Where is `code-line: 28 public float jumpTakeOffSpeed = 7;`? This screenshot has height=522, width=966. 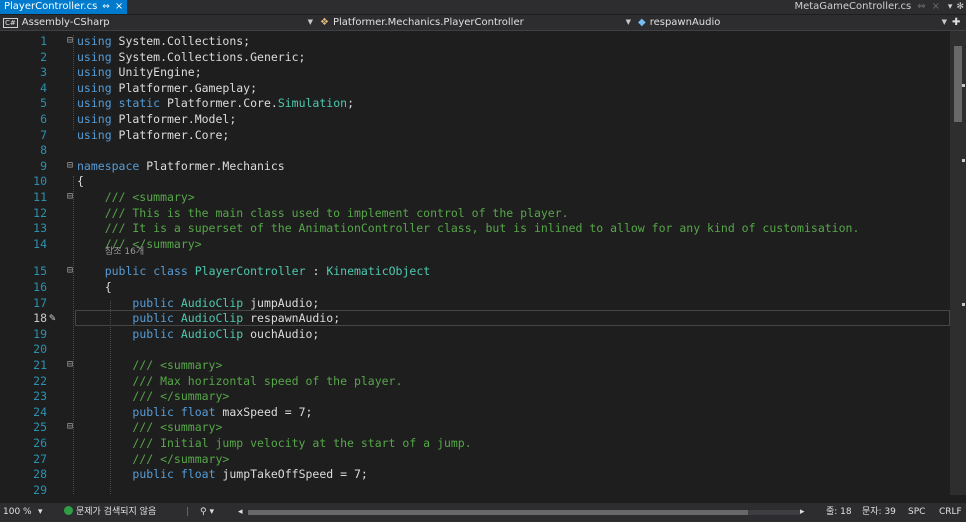
code-line: 28 public float jumpTakeOffSpeed = 7; is located at coordinates (475, 474).